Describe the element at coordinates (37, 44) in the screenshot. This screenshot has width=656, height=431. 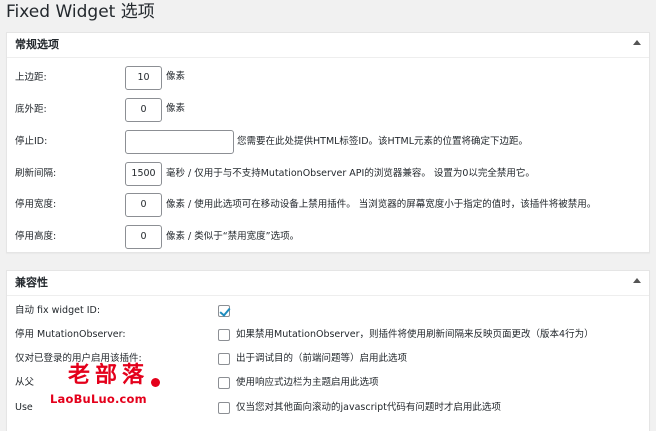
I see `general-options-title: 常规选项` at that location.